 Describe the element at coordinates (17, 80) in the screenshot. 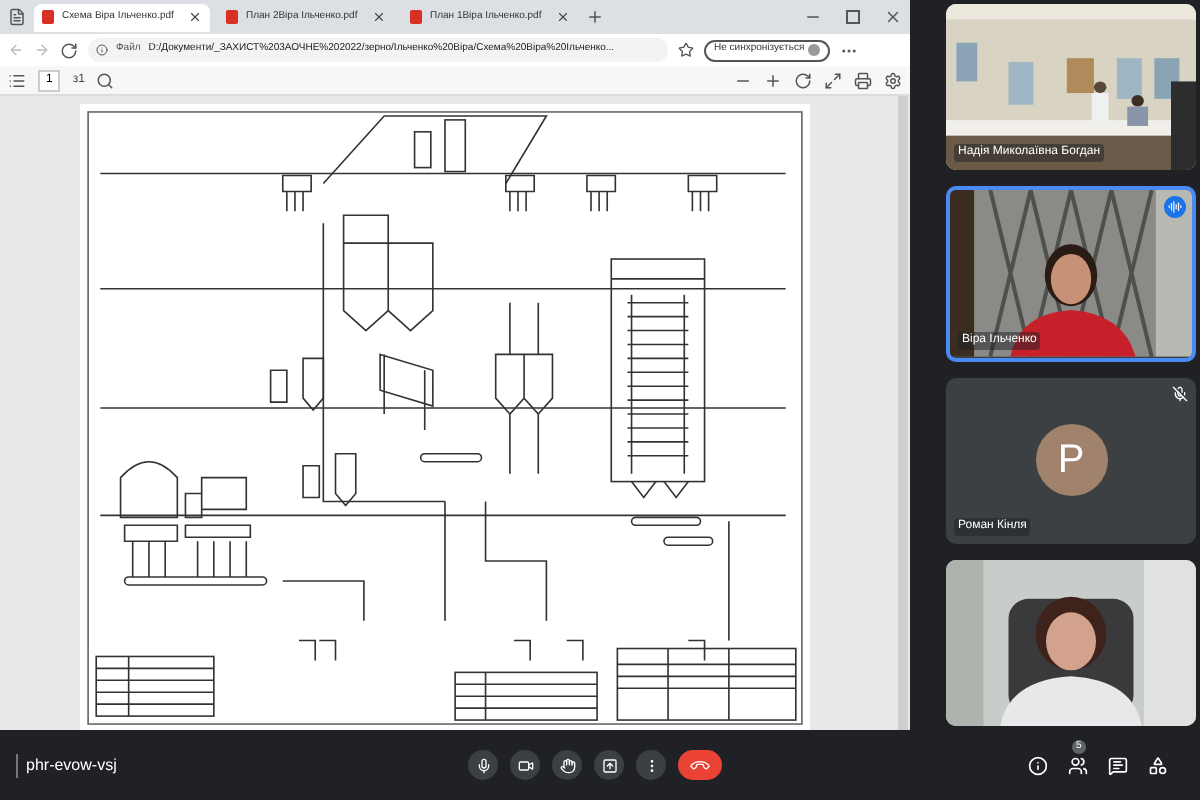

I see `contents-icon` at that location.